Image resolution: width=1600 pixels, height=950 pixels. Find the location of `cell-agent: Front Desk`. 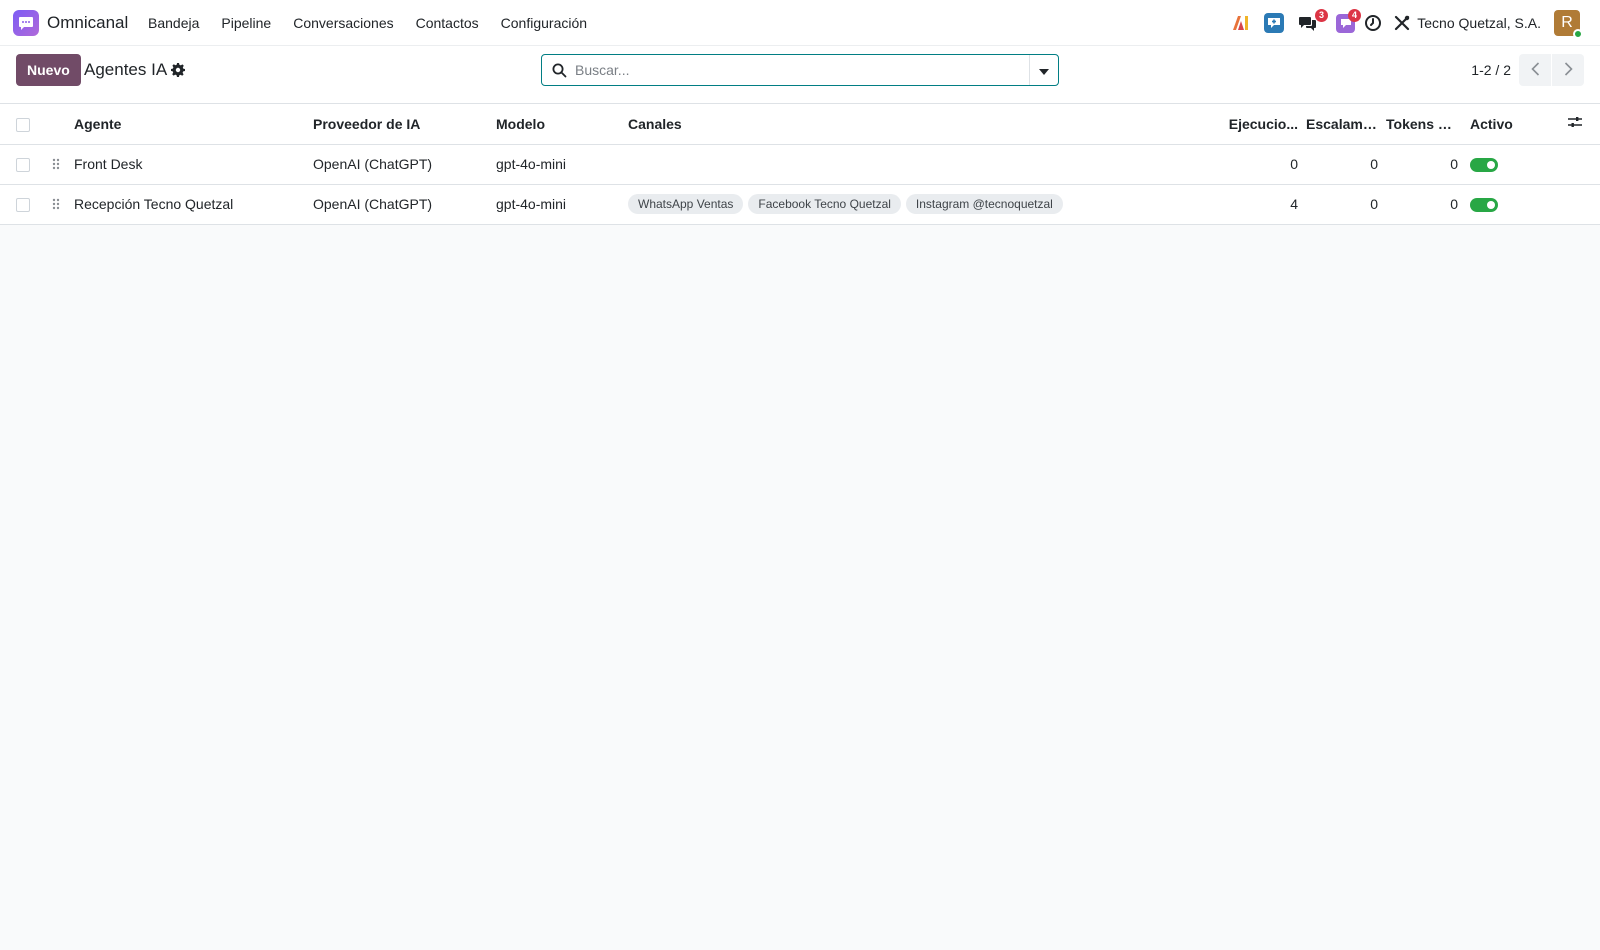

cell-agent: Front Desk is located at coordinates (189, 164).